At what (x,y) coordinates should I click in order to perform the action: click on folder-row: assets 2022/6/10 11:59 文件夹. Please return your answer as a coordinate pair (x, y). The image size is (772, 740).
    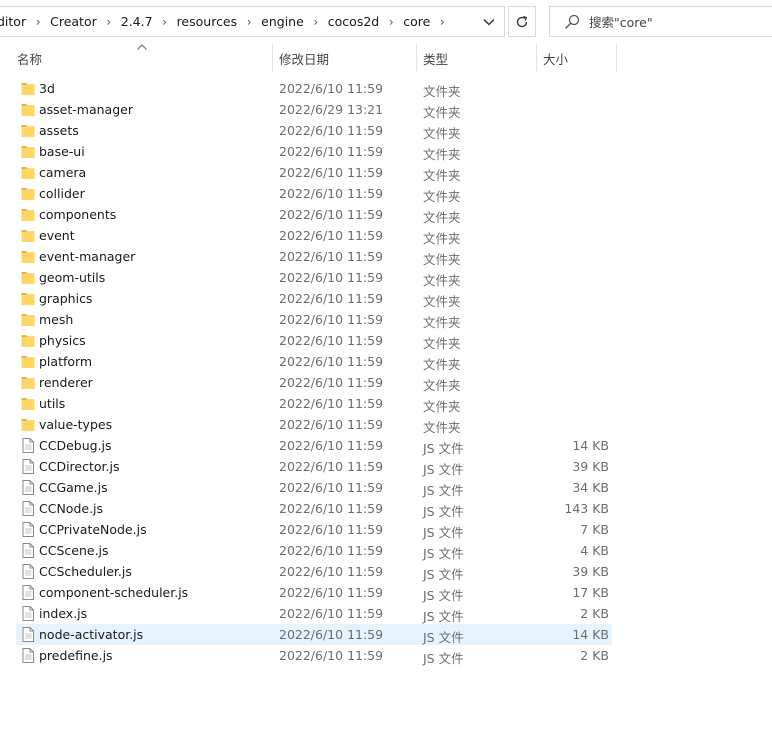
    Looking at the image, I should click on (314, 130).